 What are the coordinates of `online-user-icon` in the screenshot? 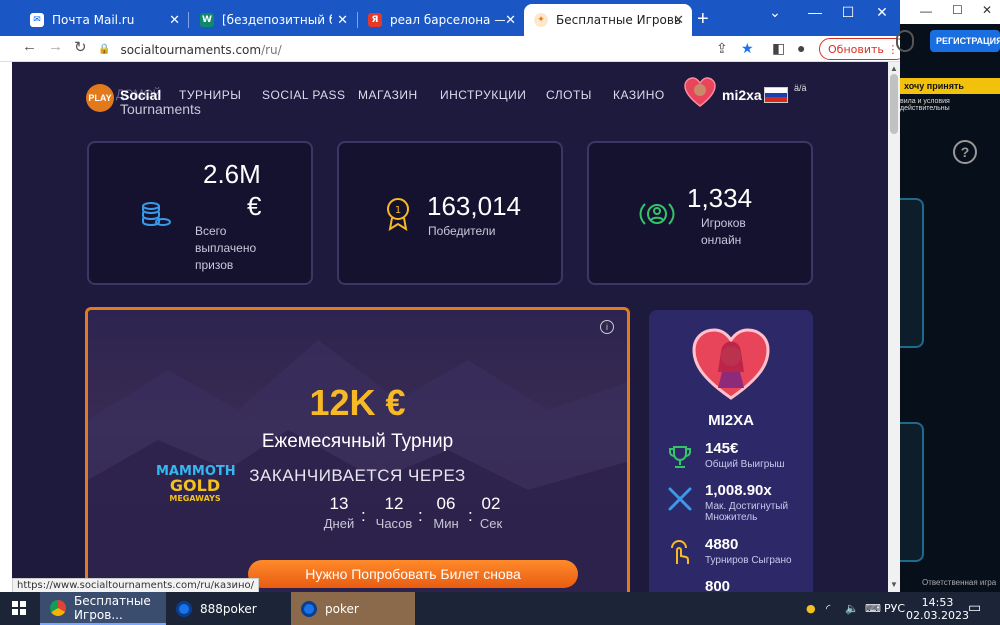 It's located at (657, 214).